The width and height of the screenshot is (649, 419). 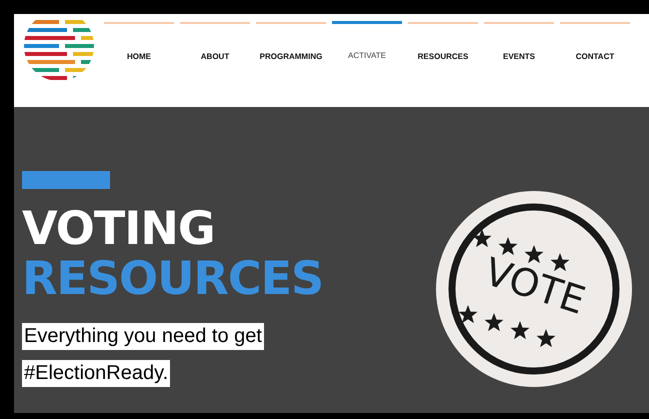 I want to click on nav-link: RESOURCES, so click(x=443, y=52).